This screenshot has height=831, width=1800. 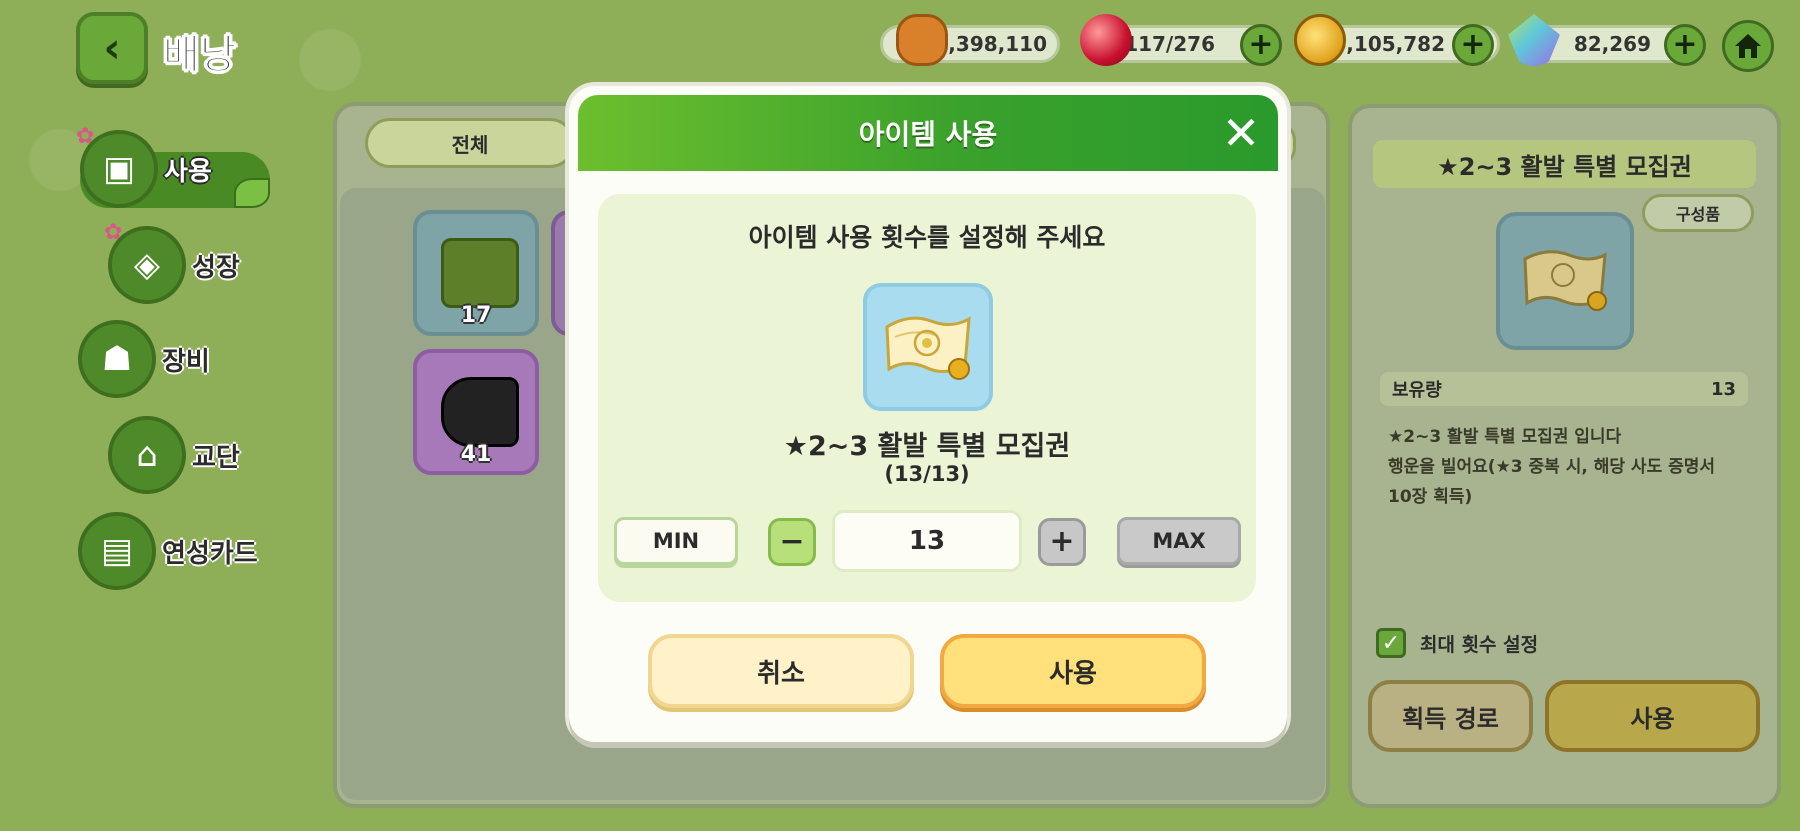 I want to click on min-button: MIN, so click(x=676, y=541).